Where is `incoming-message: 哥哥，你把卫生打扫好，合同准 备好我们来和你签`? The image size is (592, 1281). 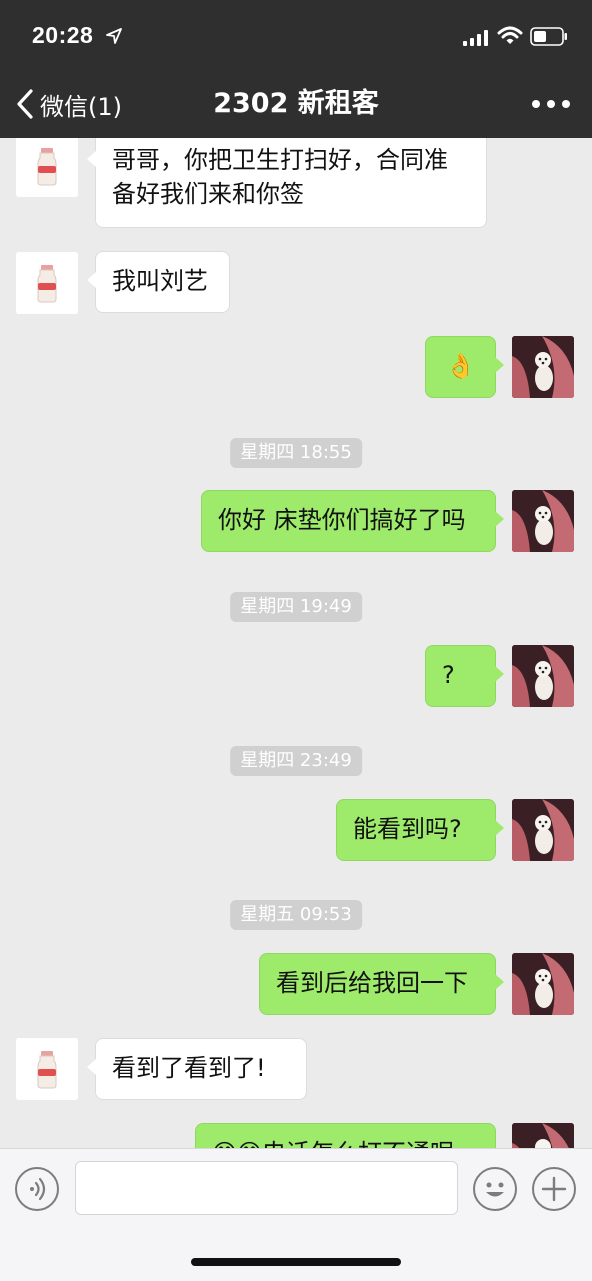
incoming-message: 哥哥，你把卫生打扫好，合同准 备好我们来和你签 is located at coordinates (287, 183).